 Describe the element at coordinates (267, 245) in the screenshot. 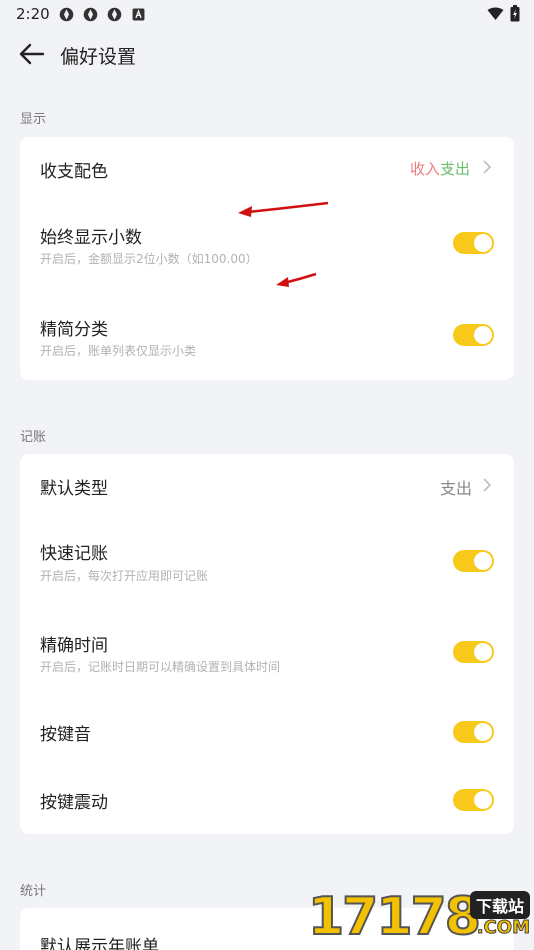

I see `always-show-decimal-row: 始终显示小数 开启后，金额显示2位小数（如100.00）` at that location.